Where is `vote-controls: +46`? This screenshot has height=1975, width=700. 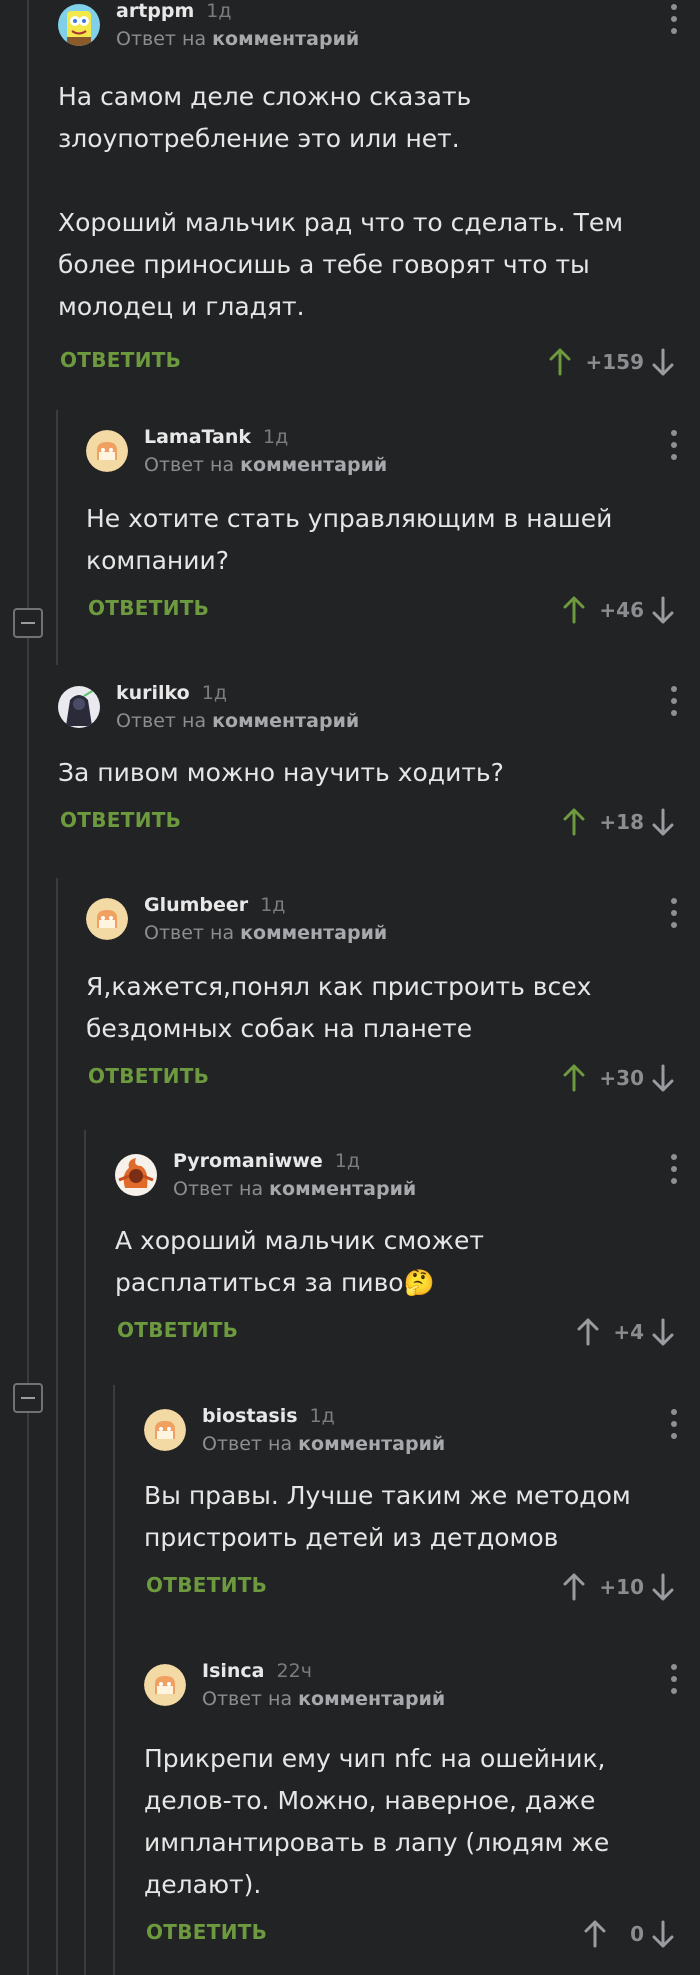
vote-controls: +46 is located at coordinates (618, 610).